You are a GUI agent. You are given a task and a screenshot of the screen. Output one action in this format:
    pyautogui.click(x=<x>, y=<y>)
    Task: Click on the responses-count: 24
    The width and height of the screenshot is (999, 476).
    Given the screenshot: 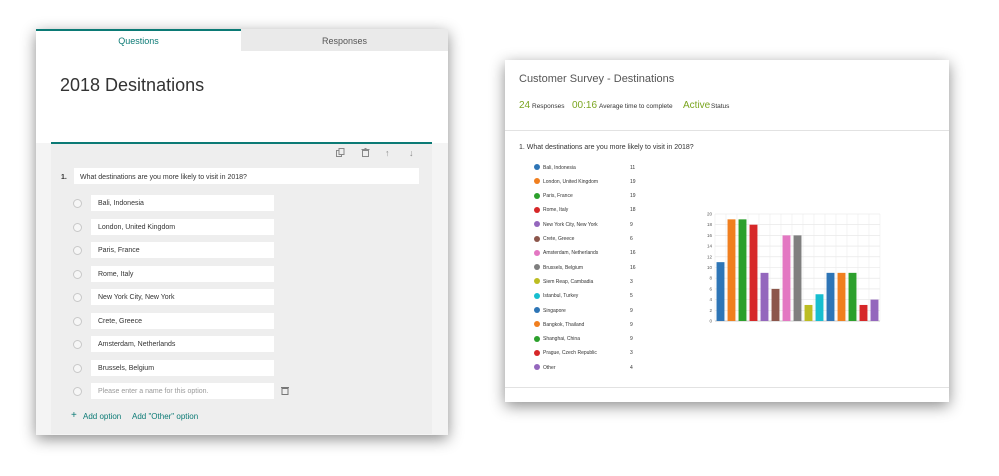 What is the action you would take?
    pyautogui.click(x=525, y=105)
    